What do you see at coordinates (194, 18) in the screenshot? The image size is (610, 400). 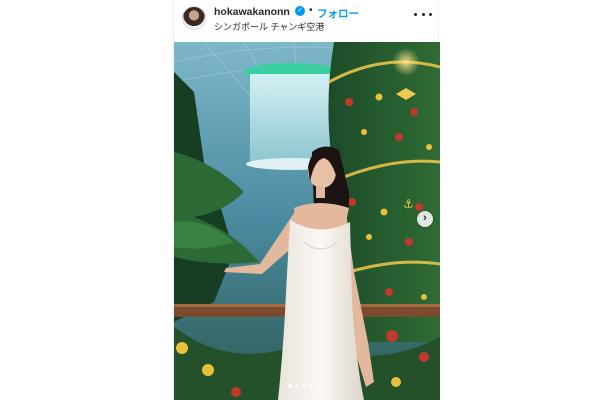 I see `avatar` at bounding box center [194, 18].